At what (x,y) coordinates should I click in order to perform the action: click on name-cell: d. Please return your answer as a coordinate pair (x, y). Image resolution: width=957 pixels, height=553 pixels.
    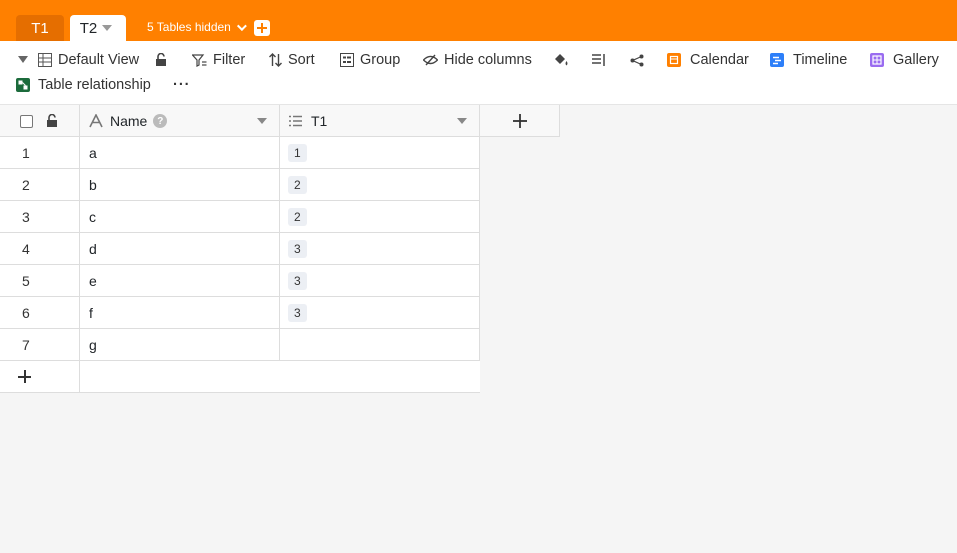
    Looking at the image, I should click on (180, 248).